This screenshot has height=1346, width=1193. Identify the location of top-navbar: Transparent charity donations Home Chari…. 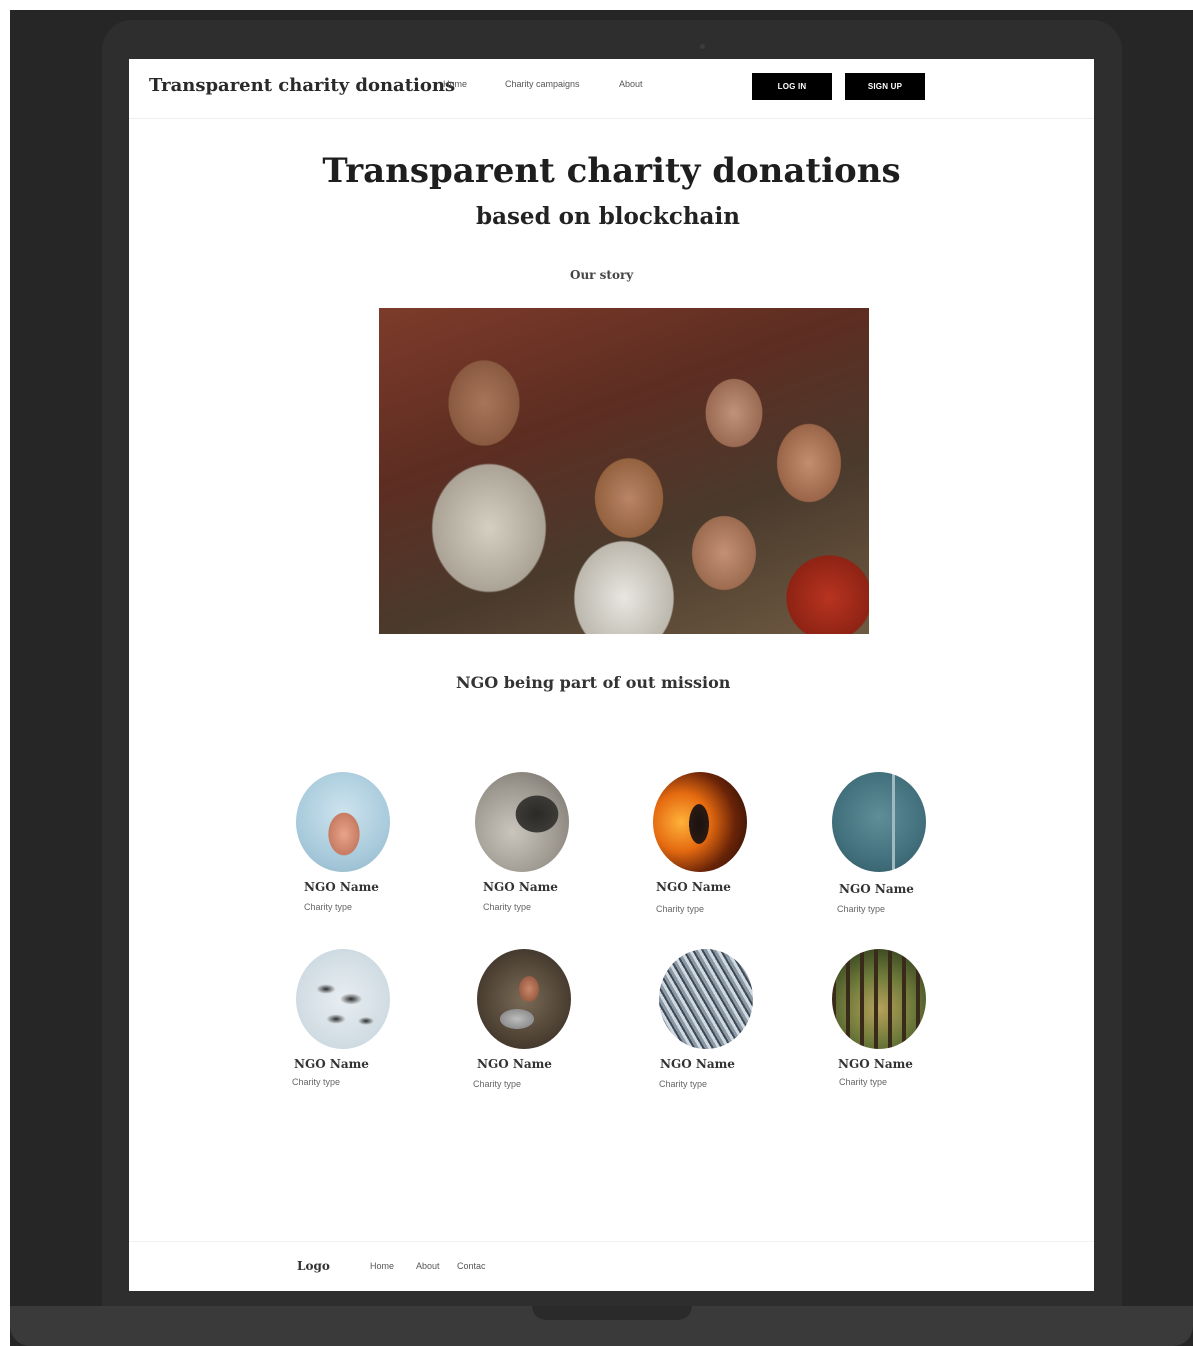
(611, 89).